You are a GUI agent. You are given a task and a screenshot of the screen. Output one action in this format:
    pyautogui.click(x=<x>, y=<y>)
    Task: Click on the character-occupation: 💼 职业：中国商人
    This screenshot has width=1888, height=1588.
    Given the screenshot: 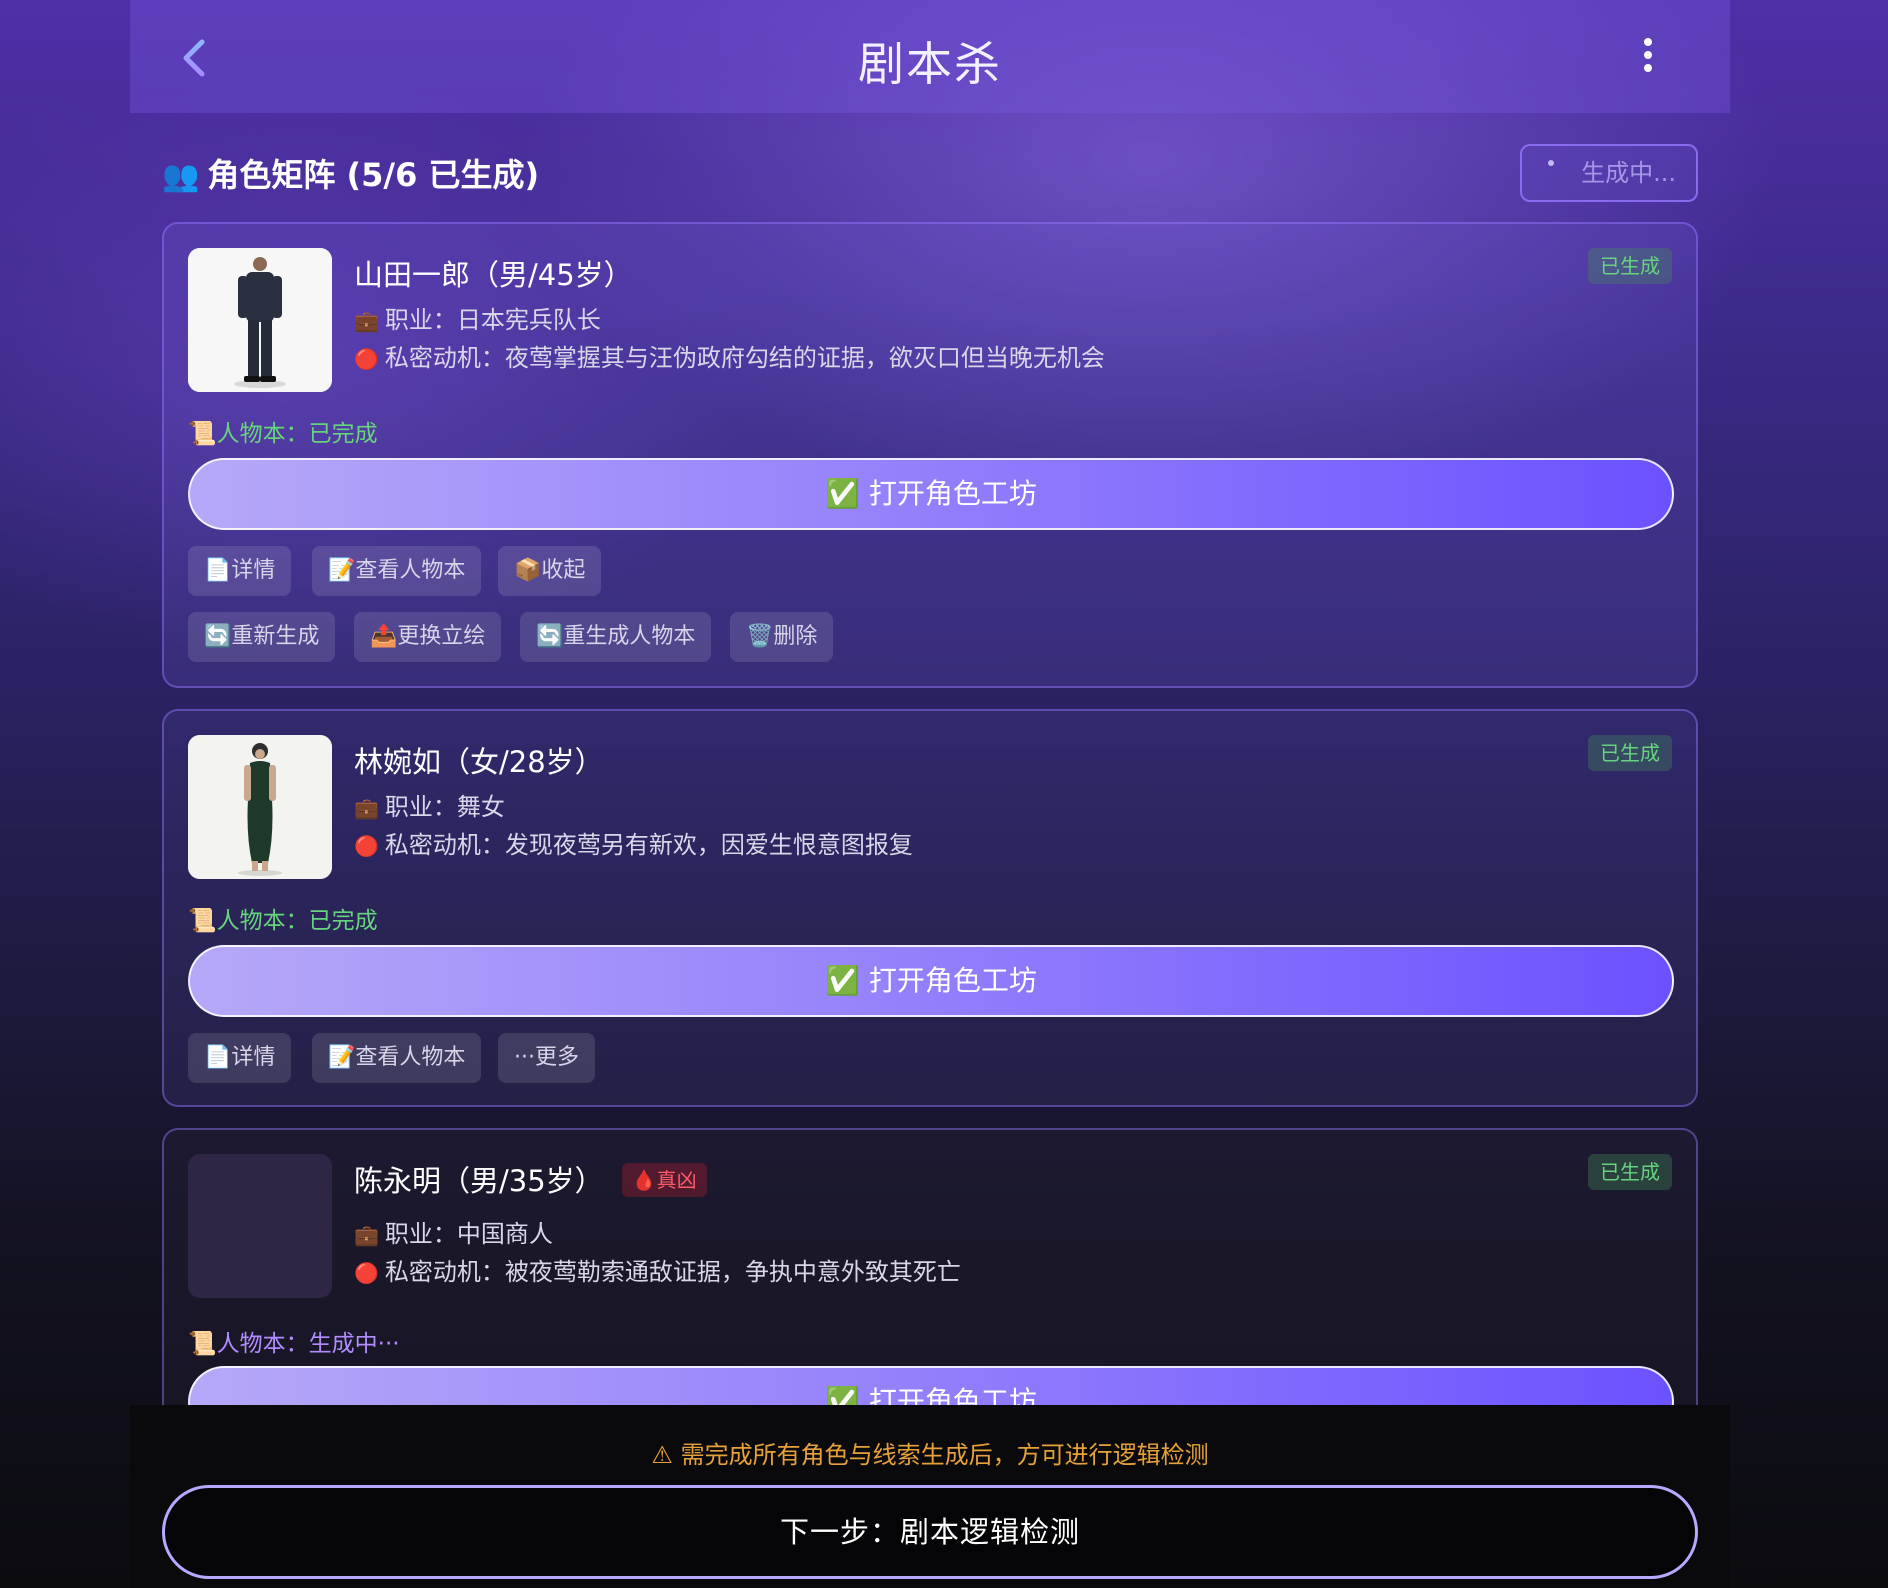 What is the action you would take?
    pyautogui.click(x=453, y=1234)
    